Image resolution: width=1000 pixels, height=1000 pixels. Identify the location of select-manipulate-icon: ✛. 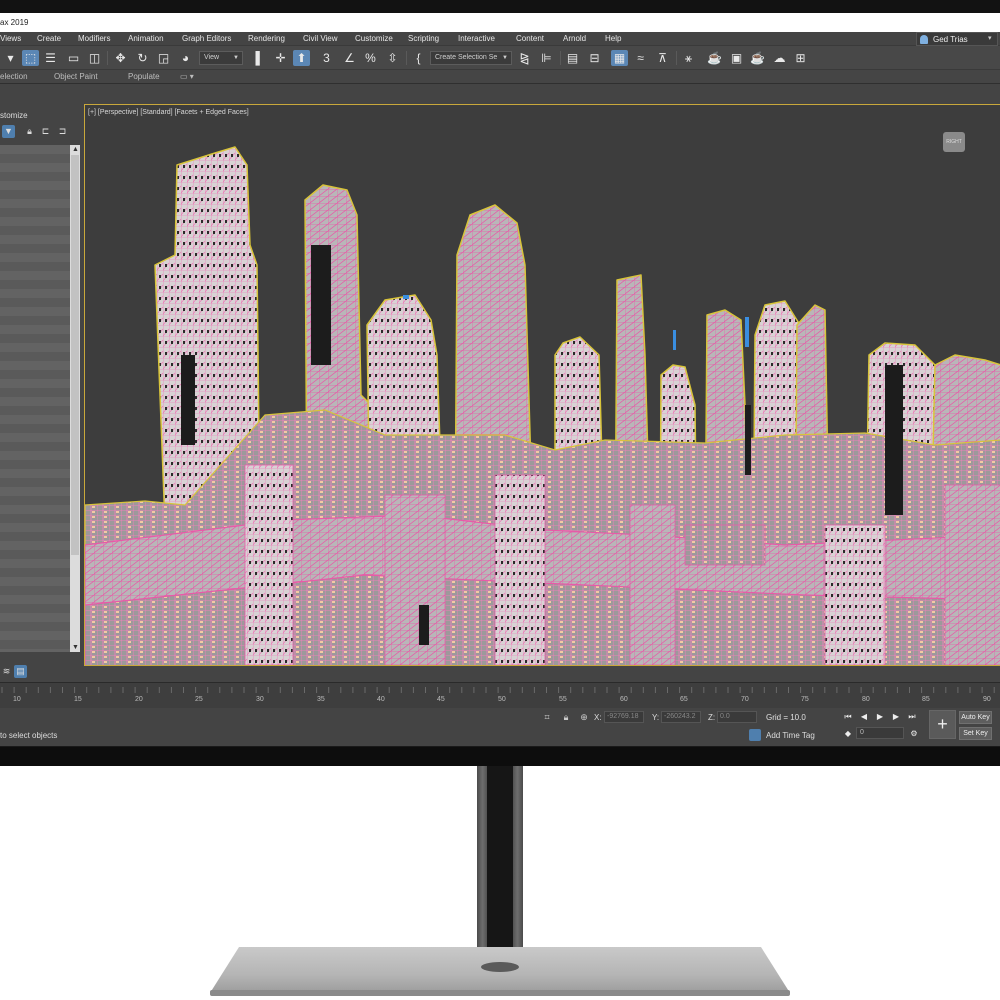
(280, 58).